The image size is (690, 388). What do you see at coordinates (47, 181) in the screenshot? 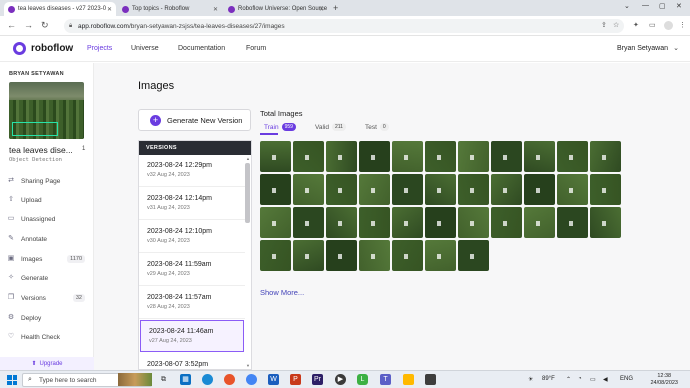
I see `sidebar-item-sharing-page: ⇄ Sharing Page` at bounding box center [47, 181].